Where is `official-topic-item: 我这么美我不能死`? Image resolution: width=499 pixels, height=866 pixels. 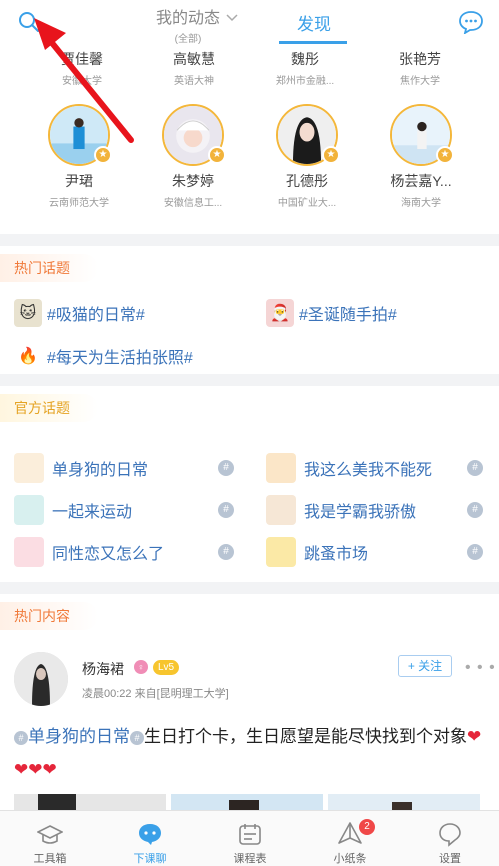 official-topic-item: 我这么美我不能死 is located at coordinates (349, 468).